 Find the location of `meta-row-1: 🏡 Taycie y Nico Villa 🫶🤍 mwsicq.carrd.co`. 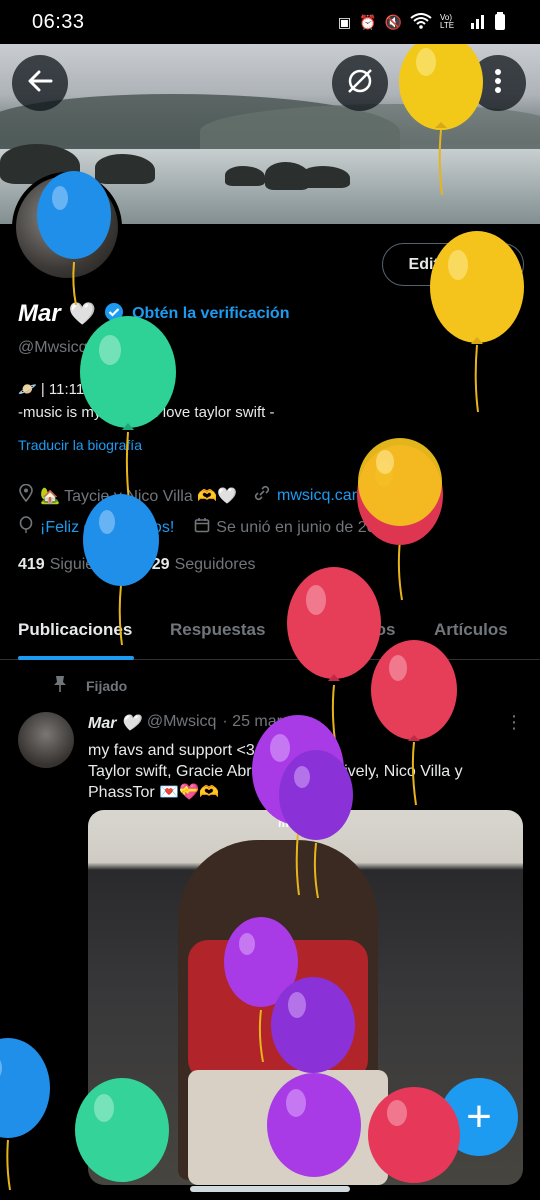

meta-row-1: 🏡 Taycie y Nico Villa 🫶🤍 mwsicq.carrd.co is located at coordinates (205, 495).